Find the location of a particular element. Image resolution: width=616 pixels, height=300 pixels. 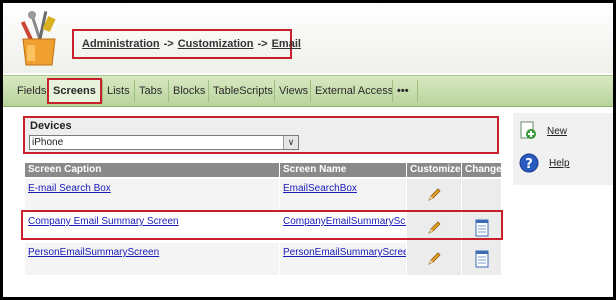

screen-caption-link: PersonEmailSummaryScreen is located at coordinates (93, 252).